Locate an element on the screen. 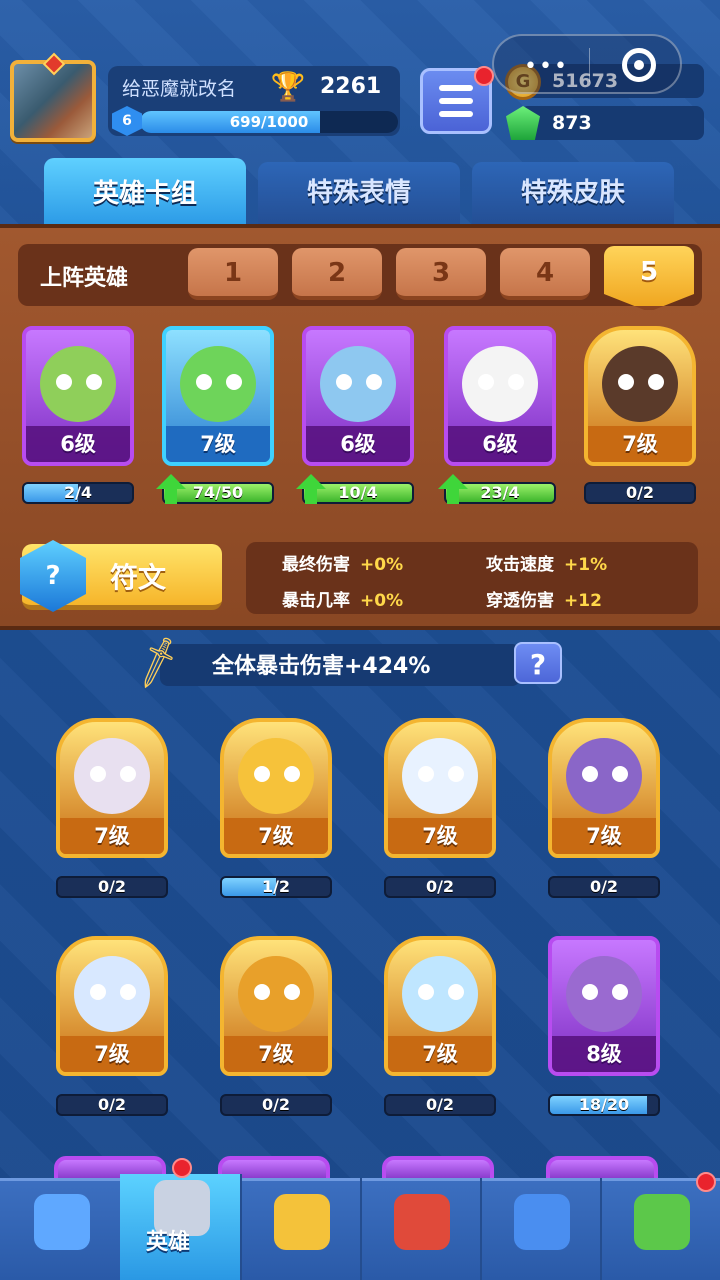 This screenshot has height=1280, width=720. trophy-count: 2261 is located at coordinates (351, 86).